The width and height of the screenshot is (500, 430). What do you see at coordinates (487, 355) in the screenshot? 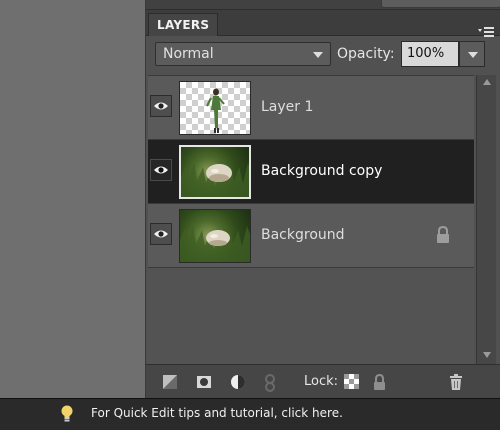
I see `scroll-down-icon` at bounding box center [487, 355].